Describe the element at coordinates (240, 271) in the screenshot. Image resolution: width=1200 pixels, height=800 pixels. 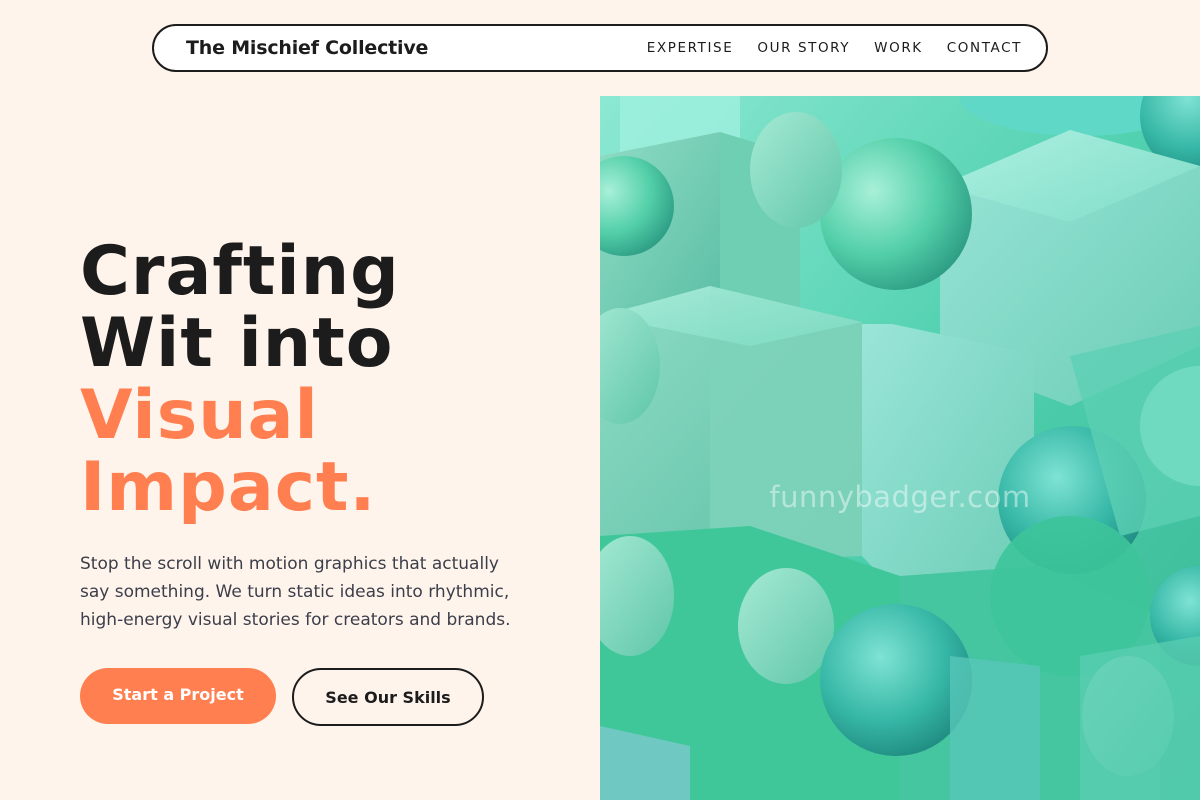
I see `headline-line-1: Crafting` at that location.